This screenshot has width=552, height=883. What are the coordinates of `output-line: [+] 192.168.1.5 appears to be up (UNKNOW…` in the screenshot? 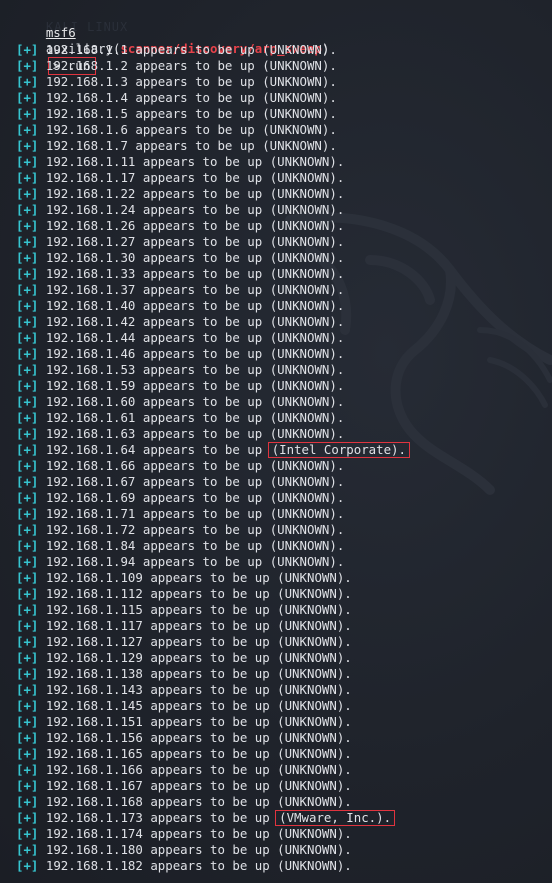 It's located at (284, 114).